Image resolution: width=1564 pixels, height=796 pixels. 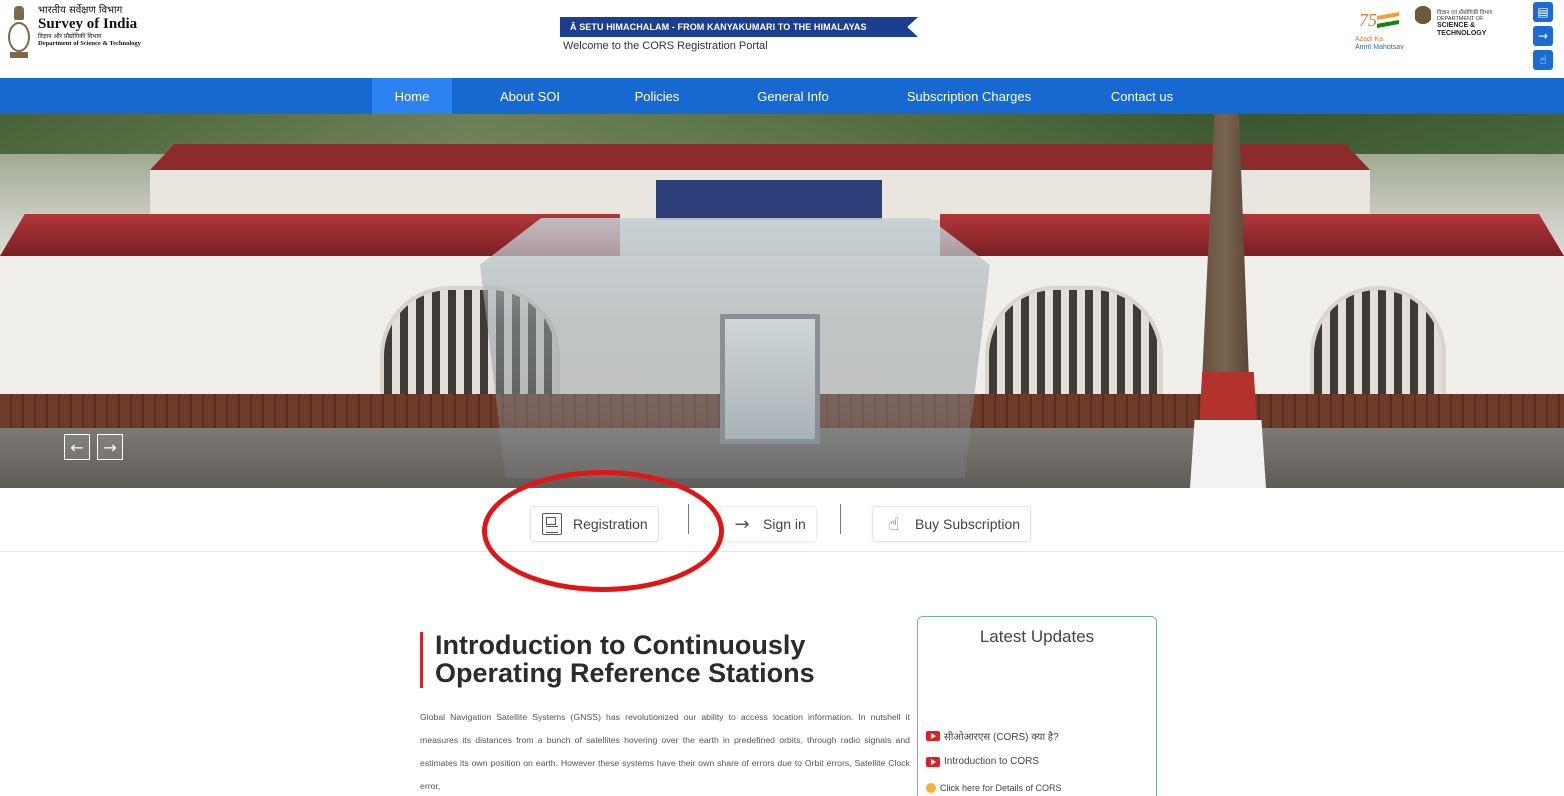 I want to click on latest-updates-title: Latest Updates, so click(x=1037, y=636).